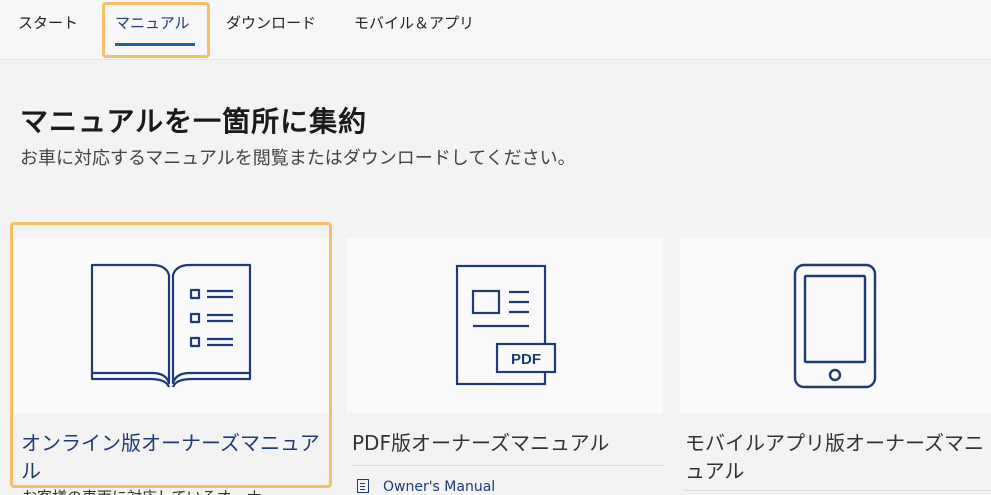 This screenshot has height=495, width=991. What do you see at coordinates (835, 326) in the screenshot?
I see `tablet-icon` at bounding box center [835, 326].